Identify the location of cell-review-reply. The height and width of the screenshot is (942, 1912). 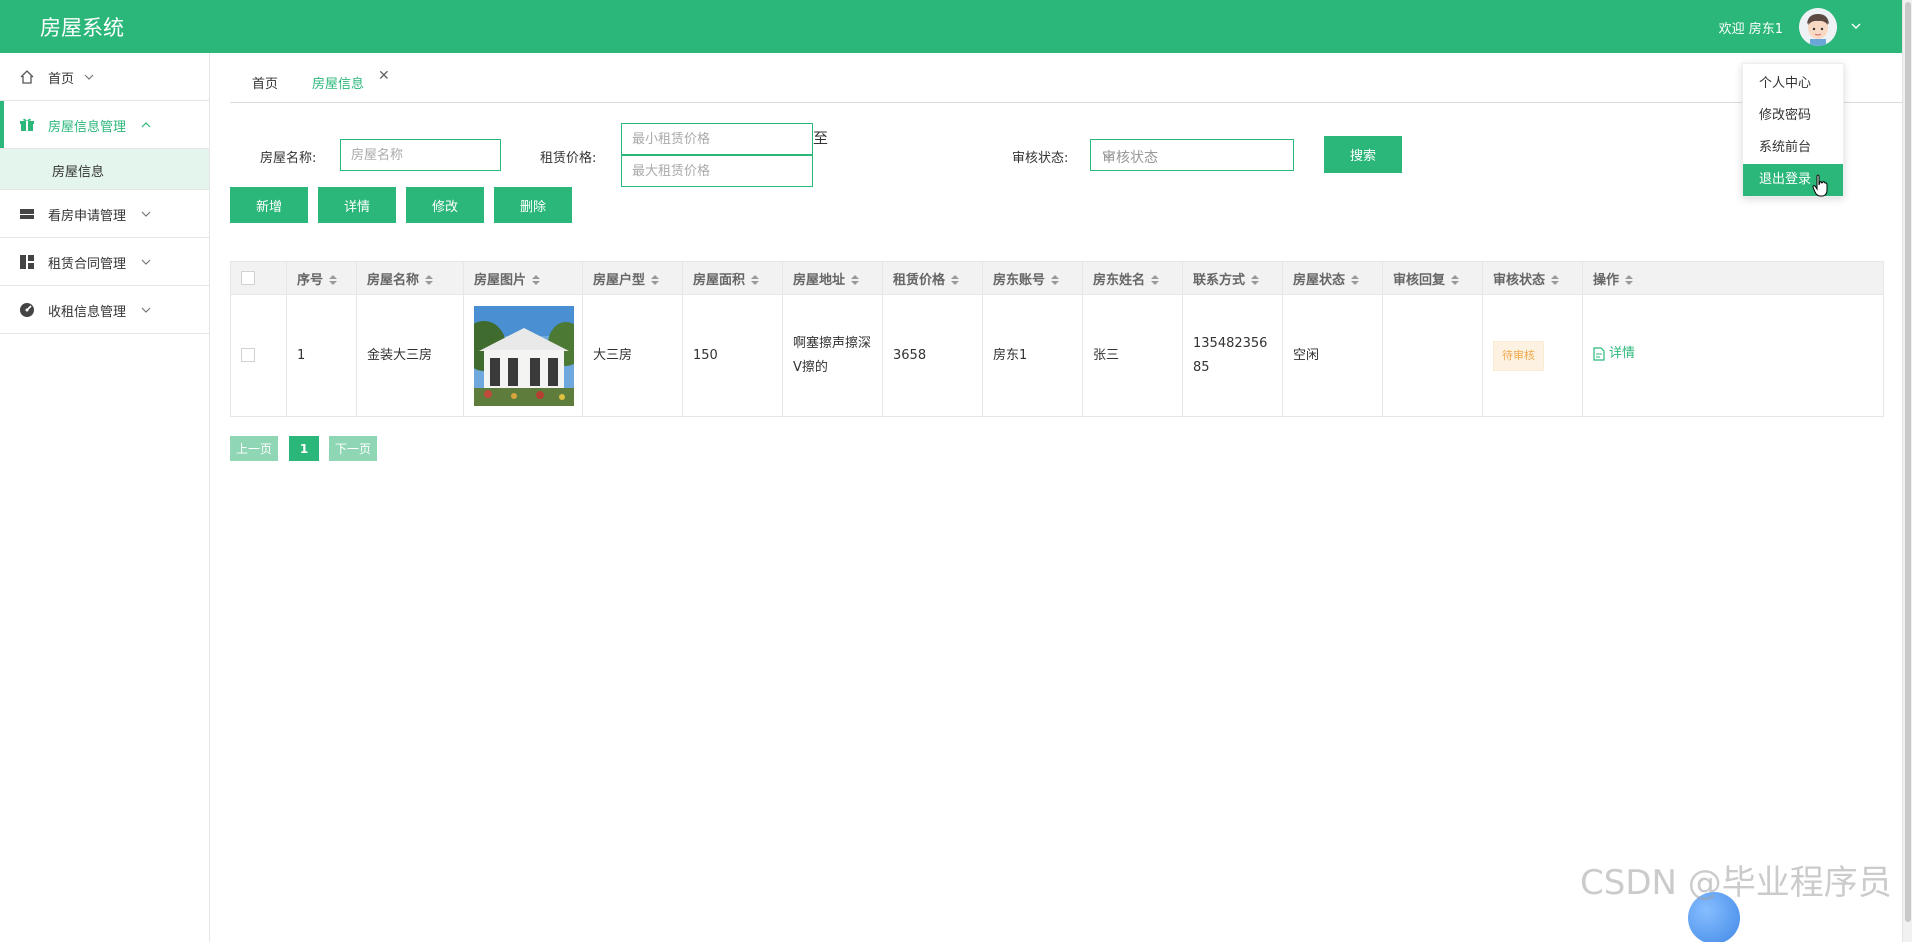
(1432, 355).